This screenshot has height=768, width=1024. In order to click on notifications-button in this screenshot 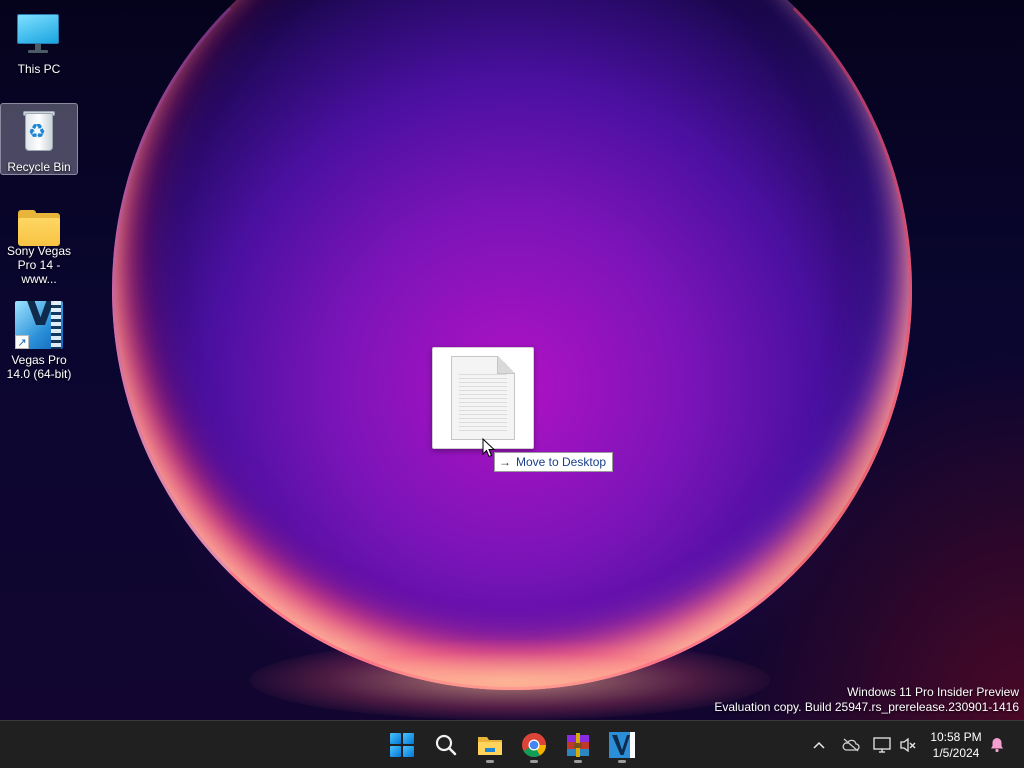, I will do `click(997, 744)`.